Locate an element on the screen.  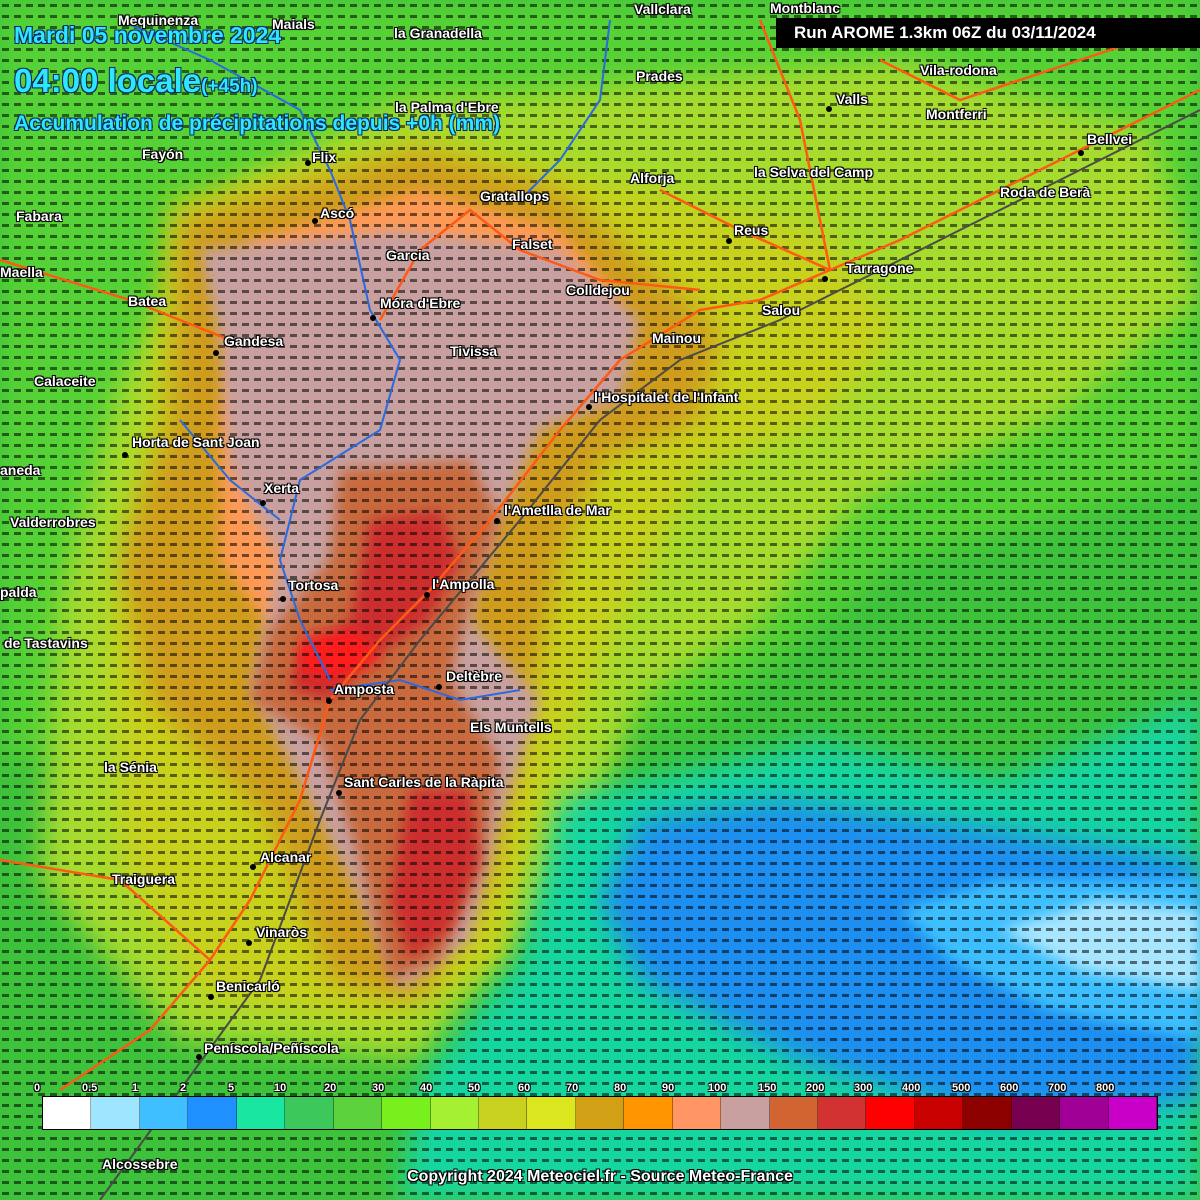
legend-value: 0 is located at coordinates (37, 1088).